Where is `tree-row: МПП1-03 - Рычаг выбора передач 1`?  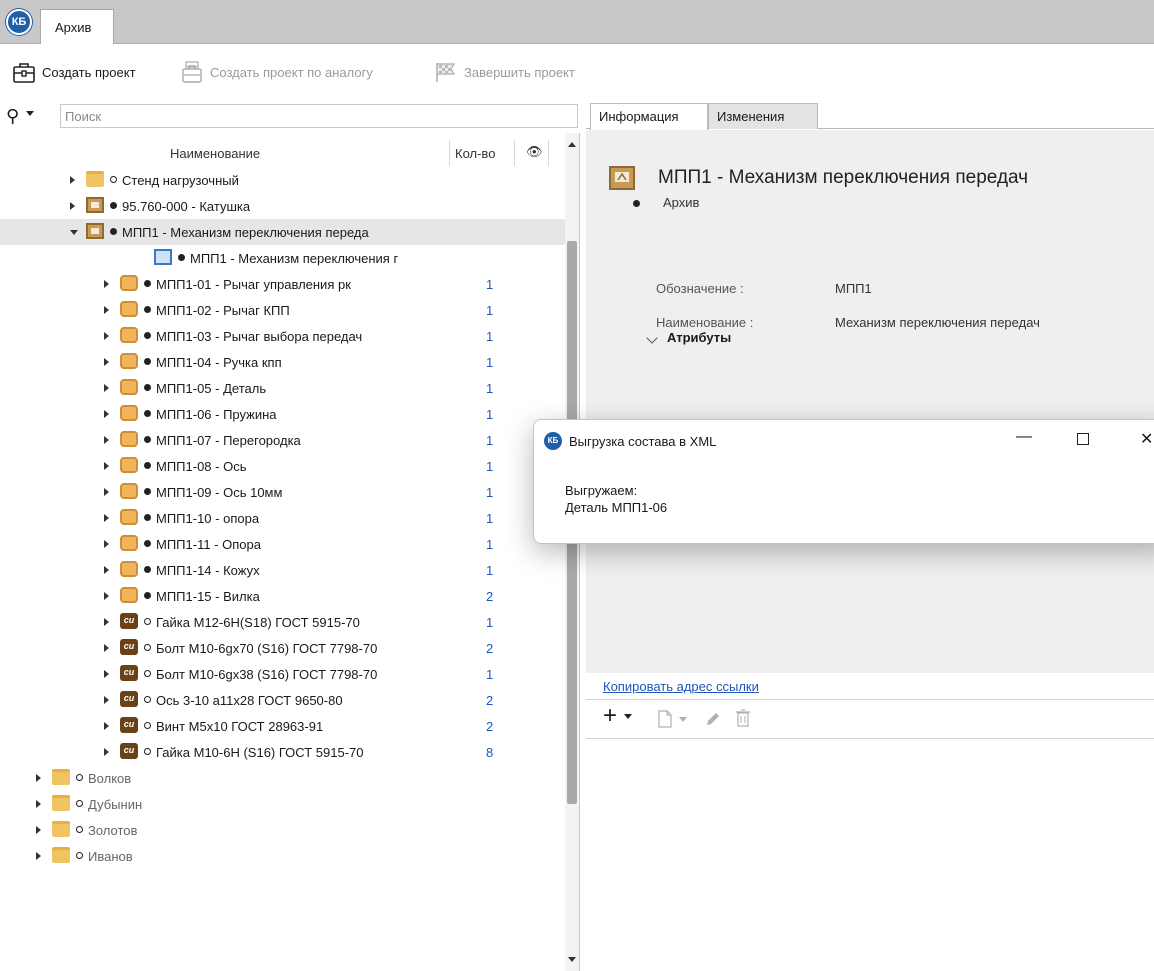 tree-row: МПП1-03 - Рычаг выбора передач 1 is located at coordinates (282, 336).